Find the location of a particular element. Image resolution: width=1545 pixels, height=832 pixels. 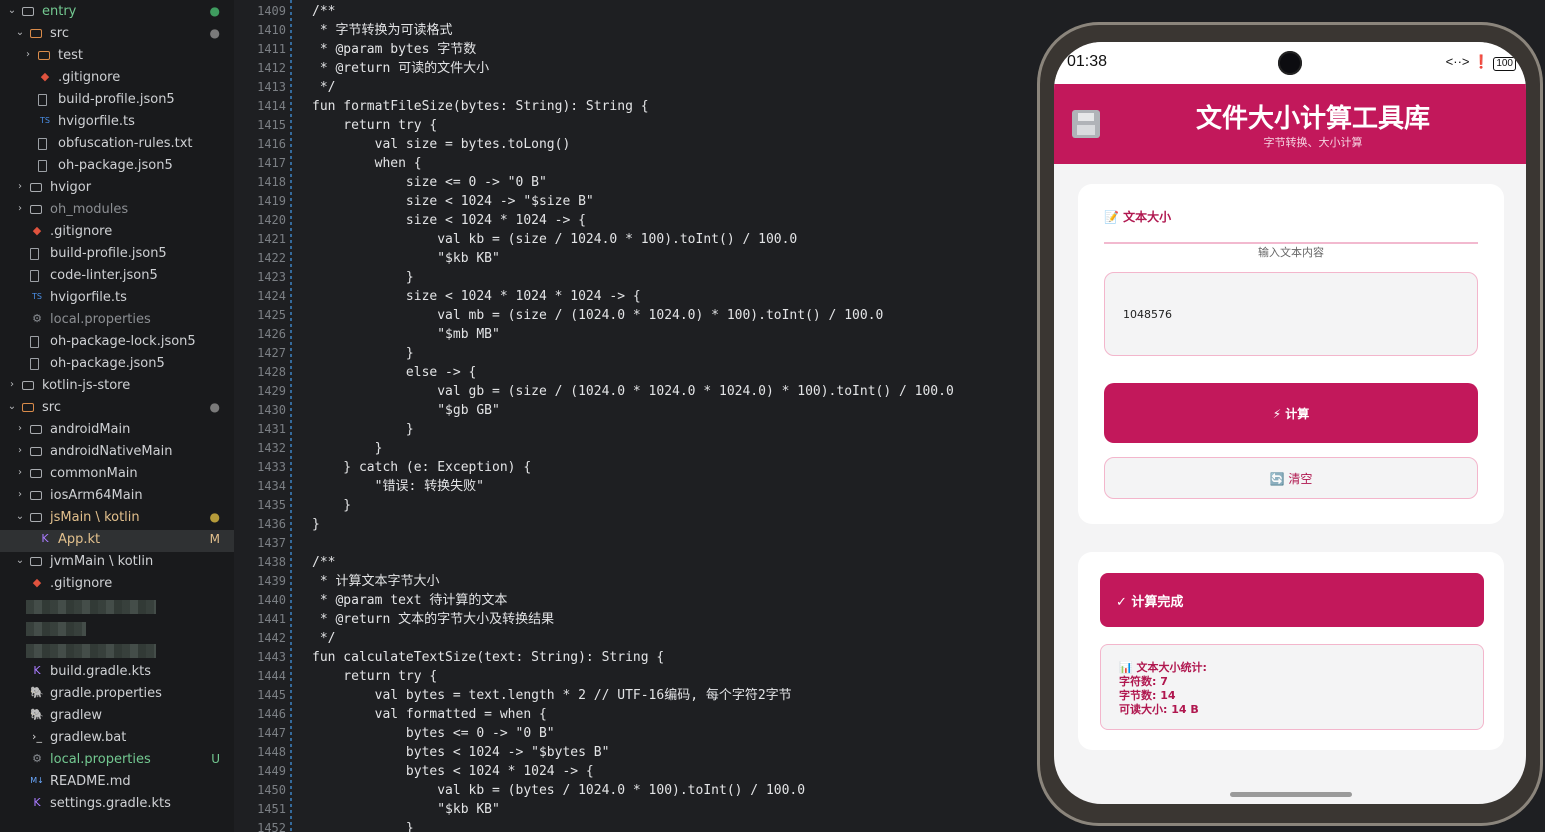

tree-item: code-linter.json5 is located at coordinates (117, 277).